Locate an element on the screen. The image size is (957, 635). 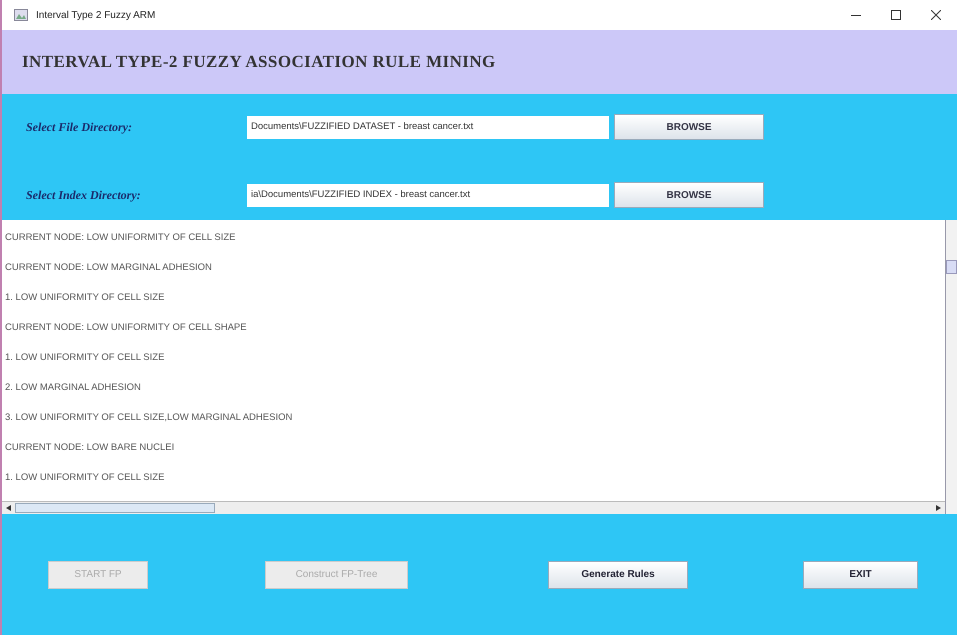
output-line: CURRENT NODE: LOW UNIFORMITY OF CELL SIZE is located at coordinates (120, 238).